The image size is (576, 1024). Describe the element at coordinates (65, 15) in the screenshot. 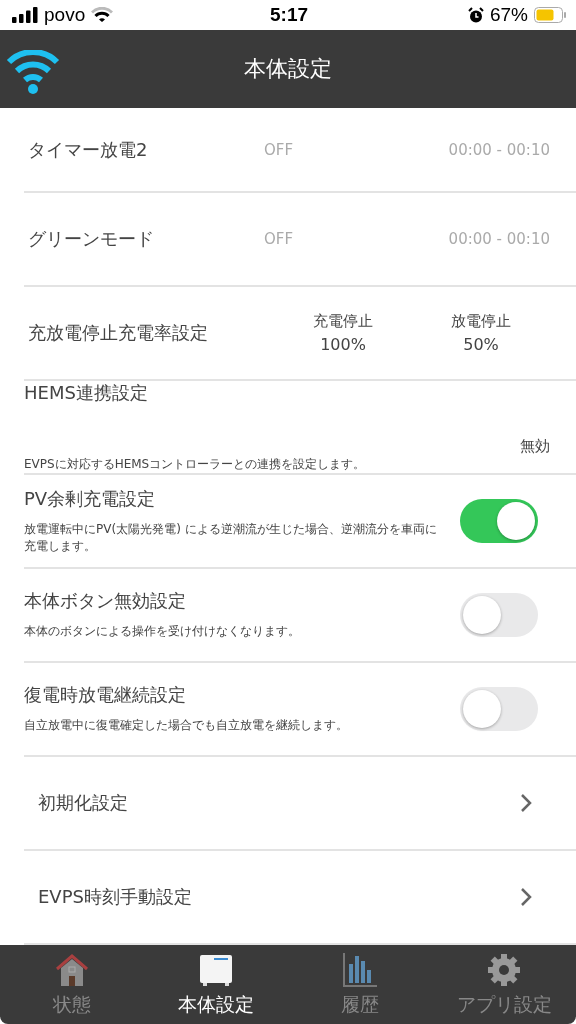

I see `carrier-name: povo` at that location.